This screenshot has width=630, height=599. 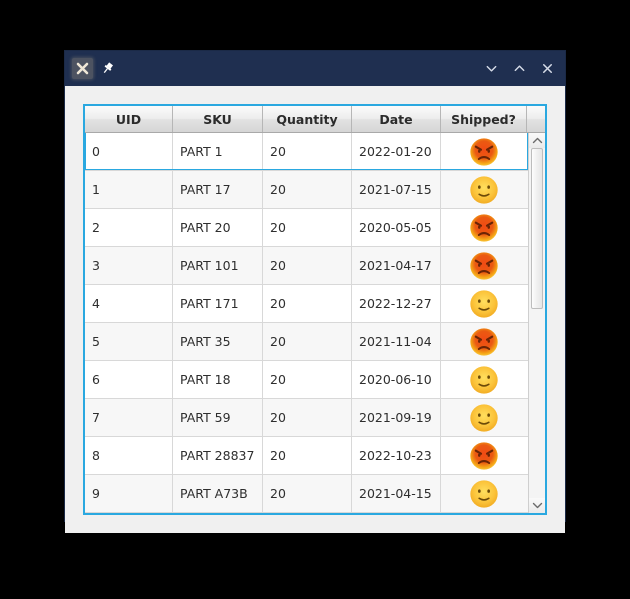 I want to click on titlebar-window-controls, so click(x=519, y=68).